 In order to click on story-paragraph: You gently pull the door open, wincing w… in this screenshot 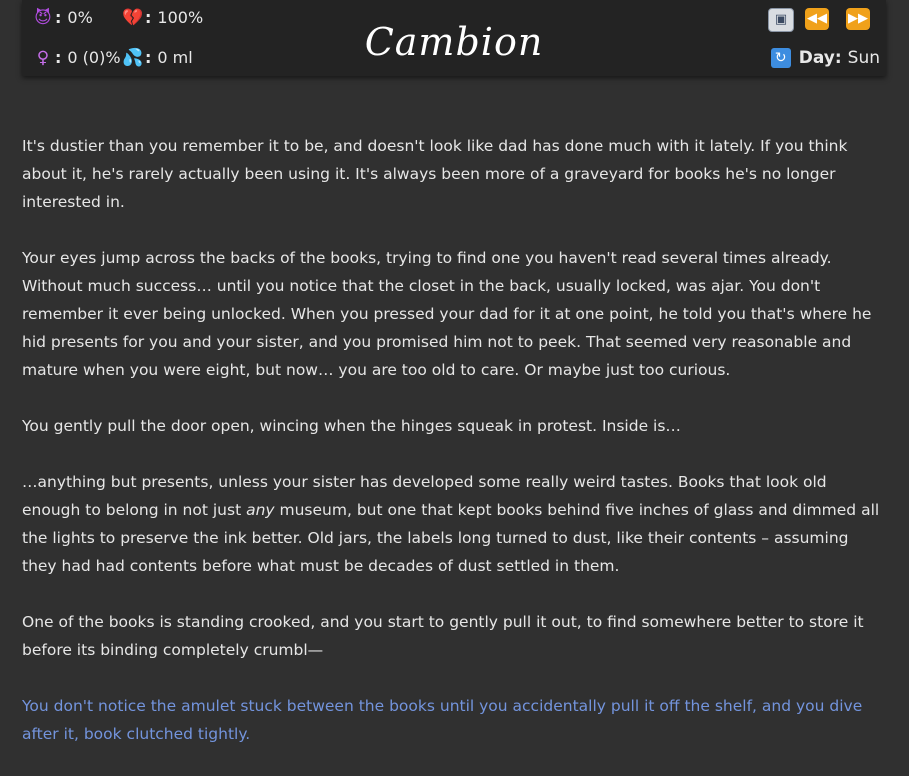, I will do `click(351, 426)`.